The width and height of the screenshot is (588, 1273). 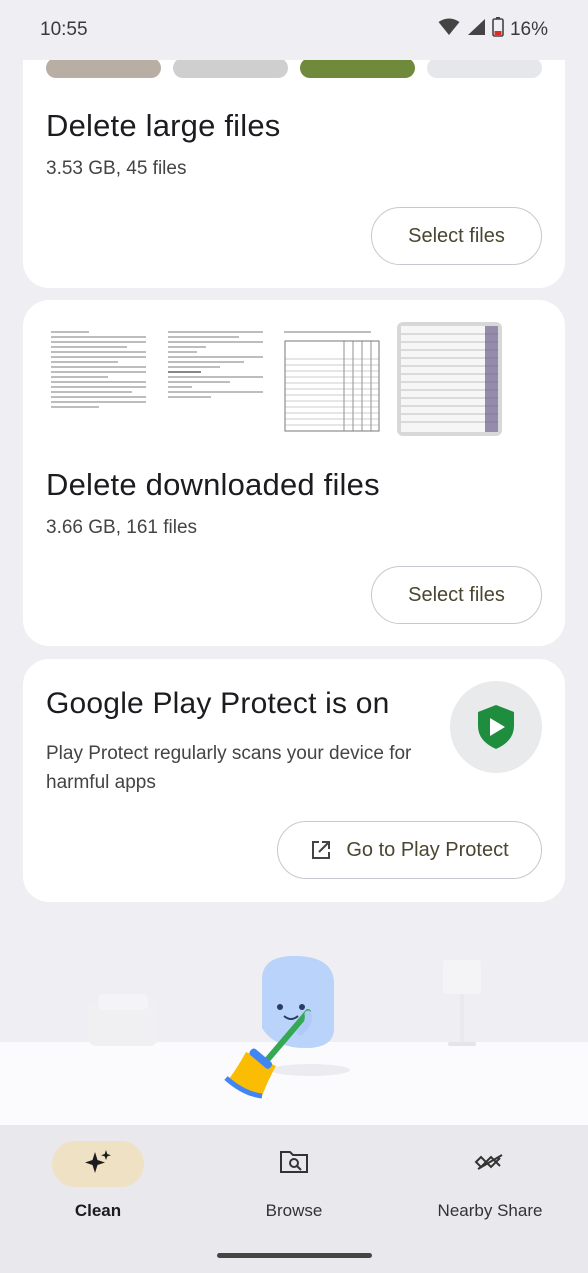 I want to click on open-external-icon, so click(x=321, y=850).